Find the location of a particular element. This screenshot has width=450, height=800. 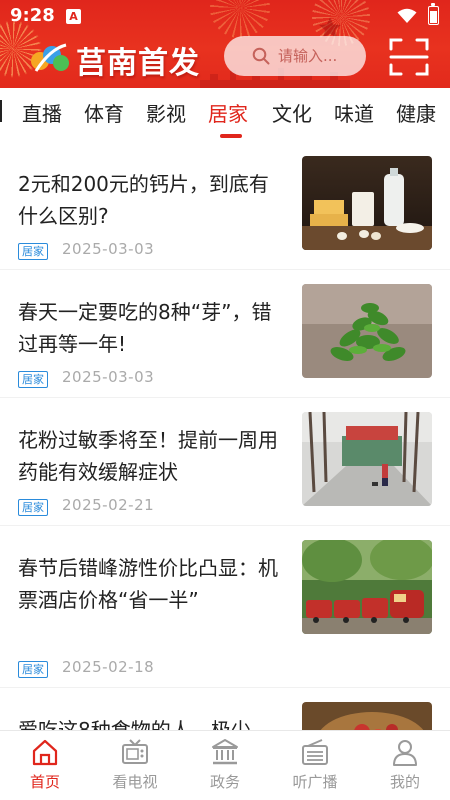

nav-home: 首页 is located at coordinates (45, 765).